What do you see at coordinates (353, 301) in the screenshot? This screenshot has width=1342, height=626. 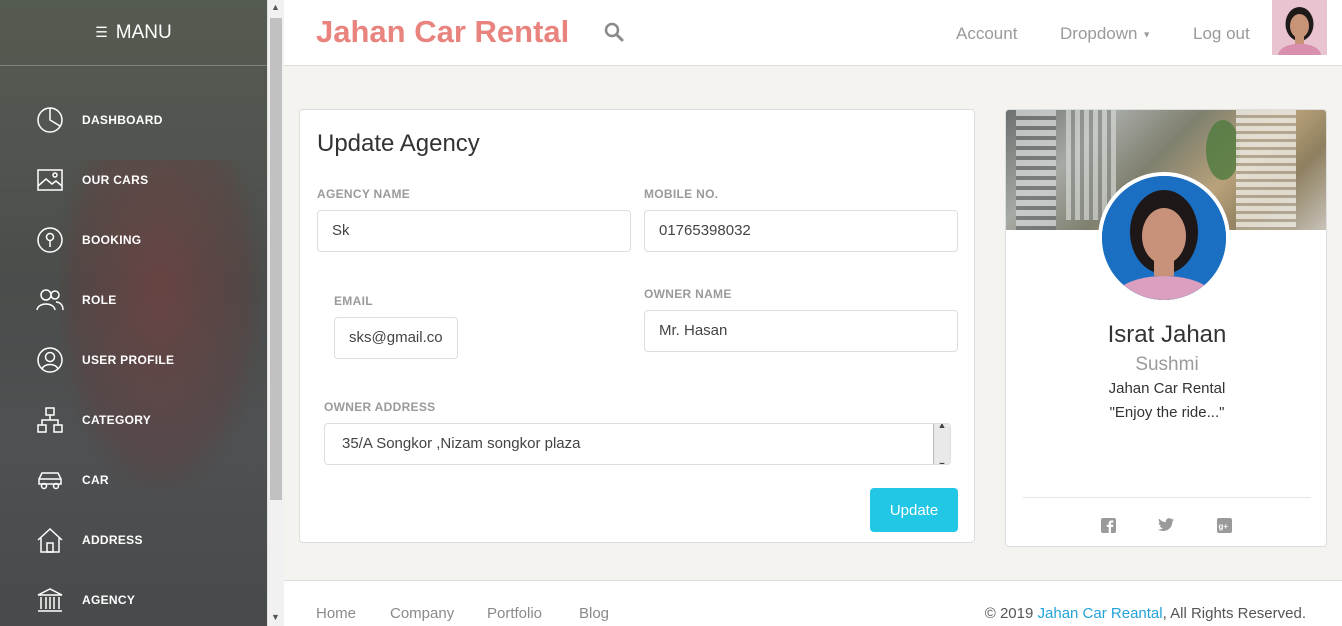 I see `email-label: EMAIL` at bounding box center [353, 301].